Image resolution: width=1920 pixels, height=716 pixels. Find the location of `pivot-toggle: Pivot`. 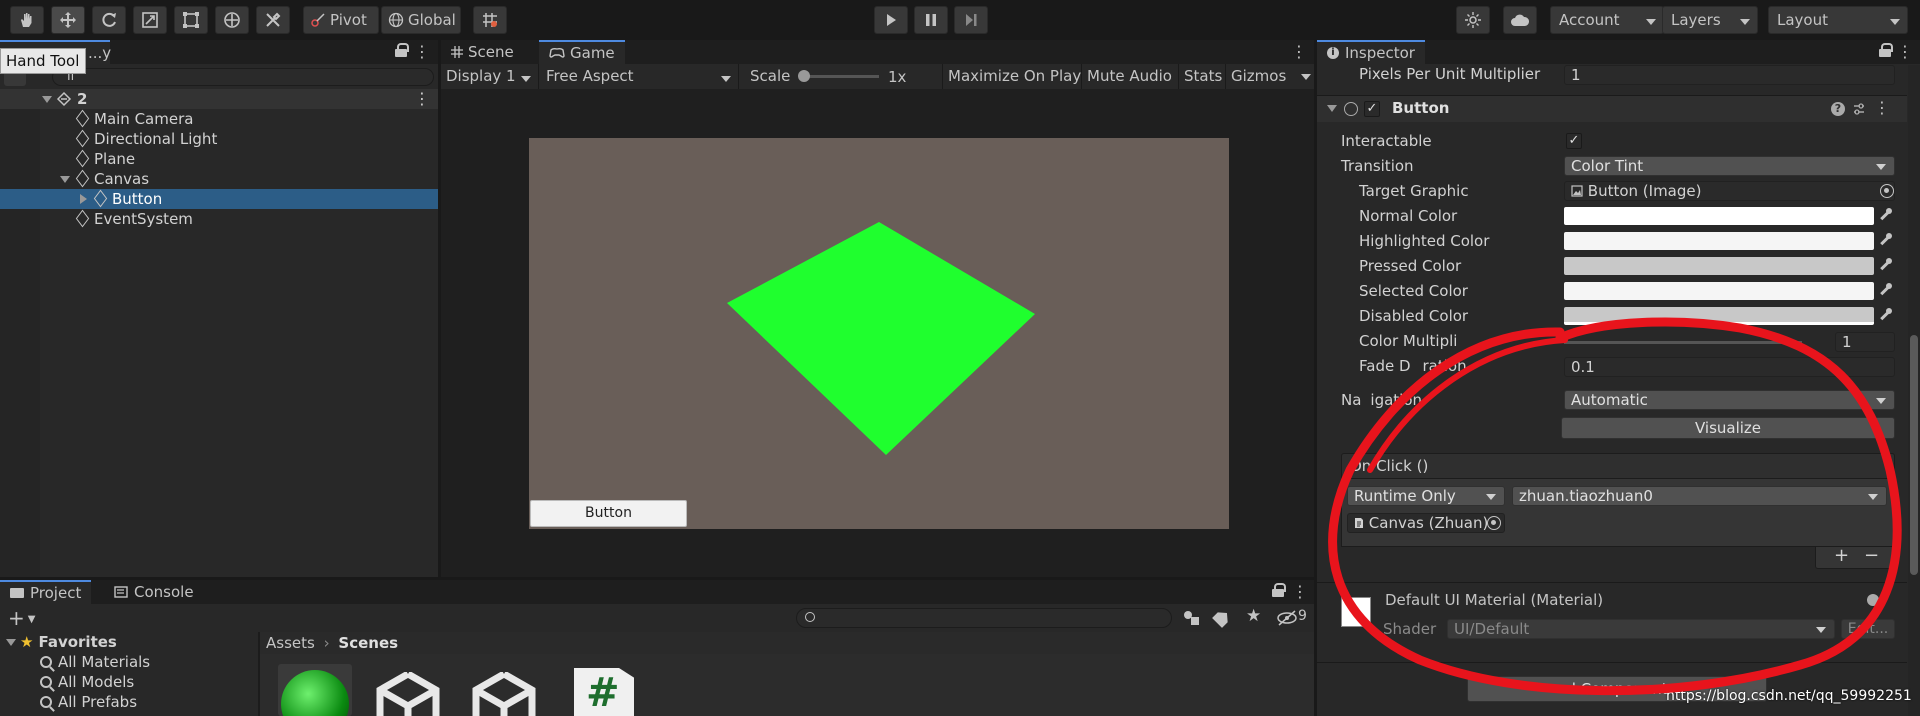

pivot-toggle: Pivot is located at coordinates (341, 20).